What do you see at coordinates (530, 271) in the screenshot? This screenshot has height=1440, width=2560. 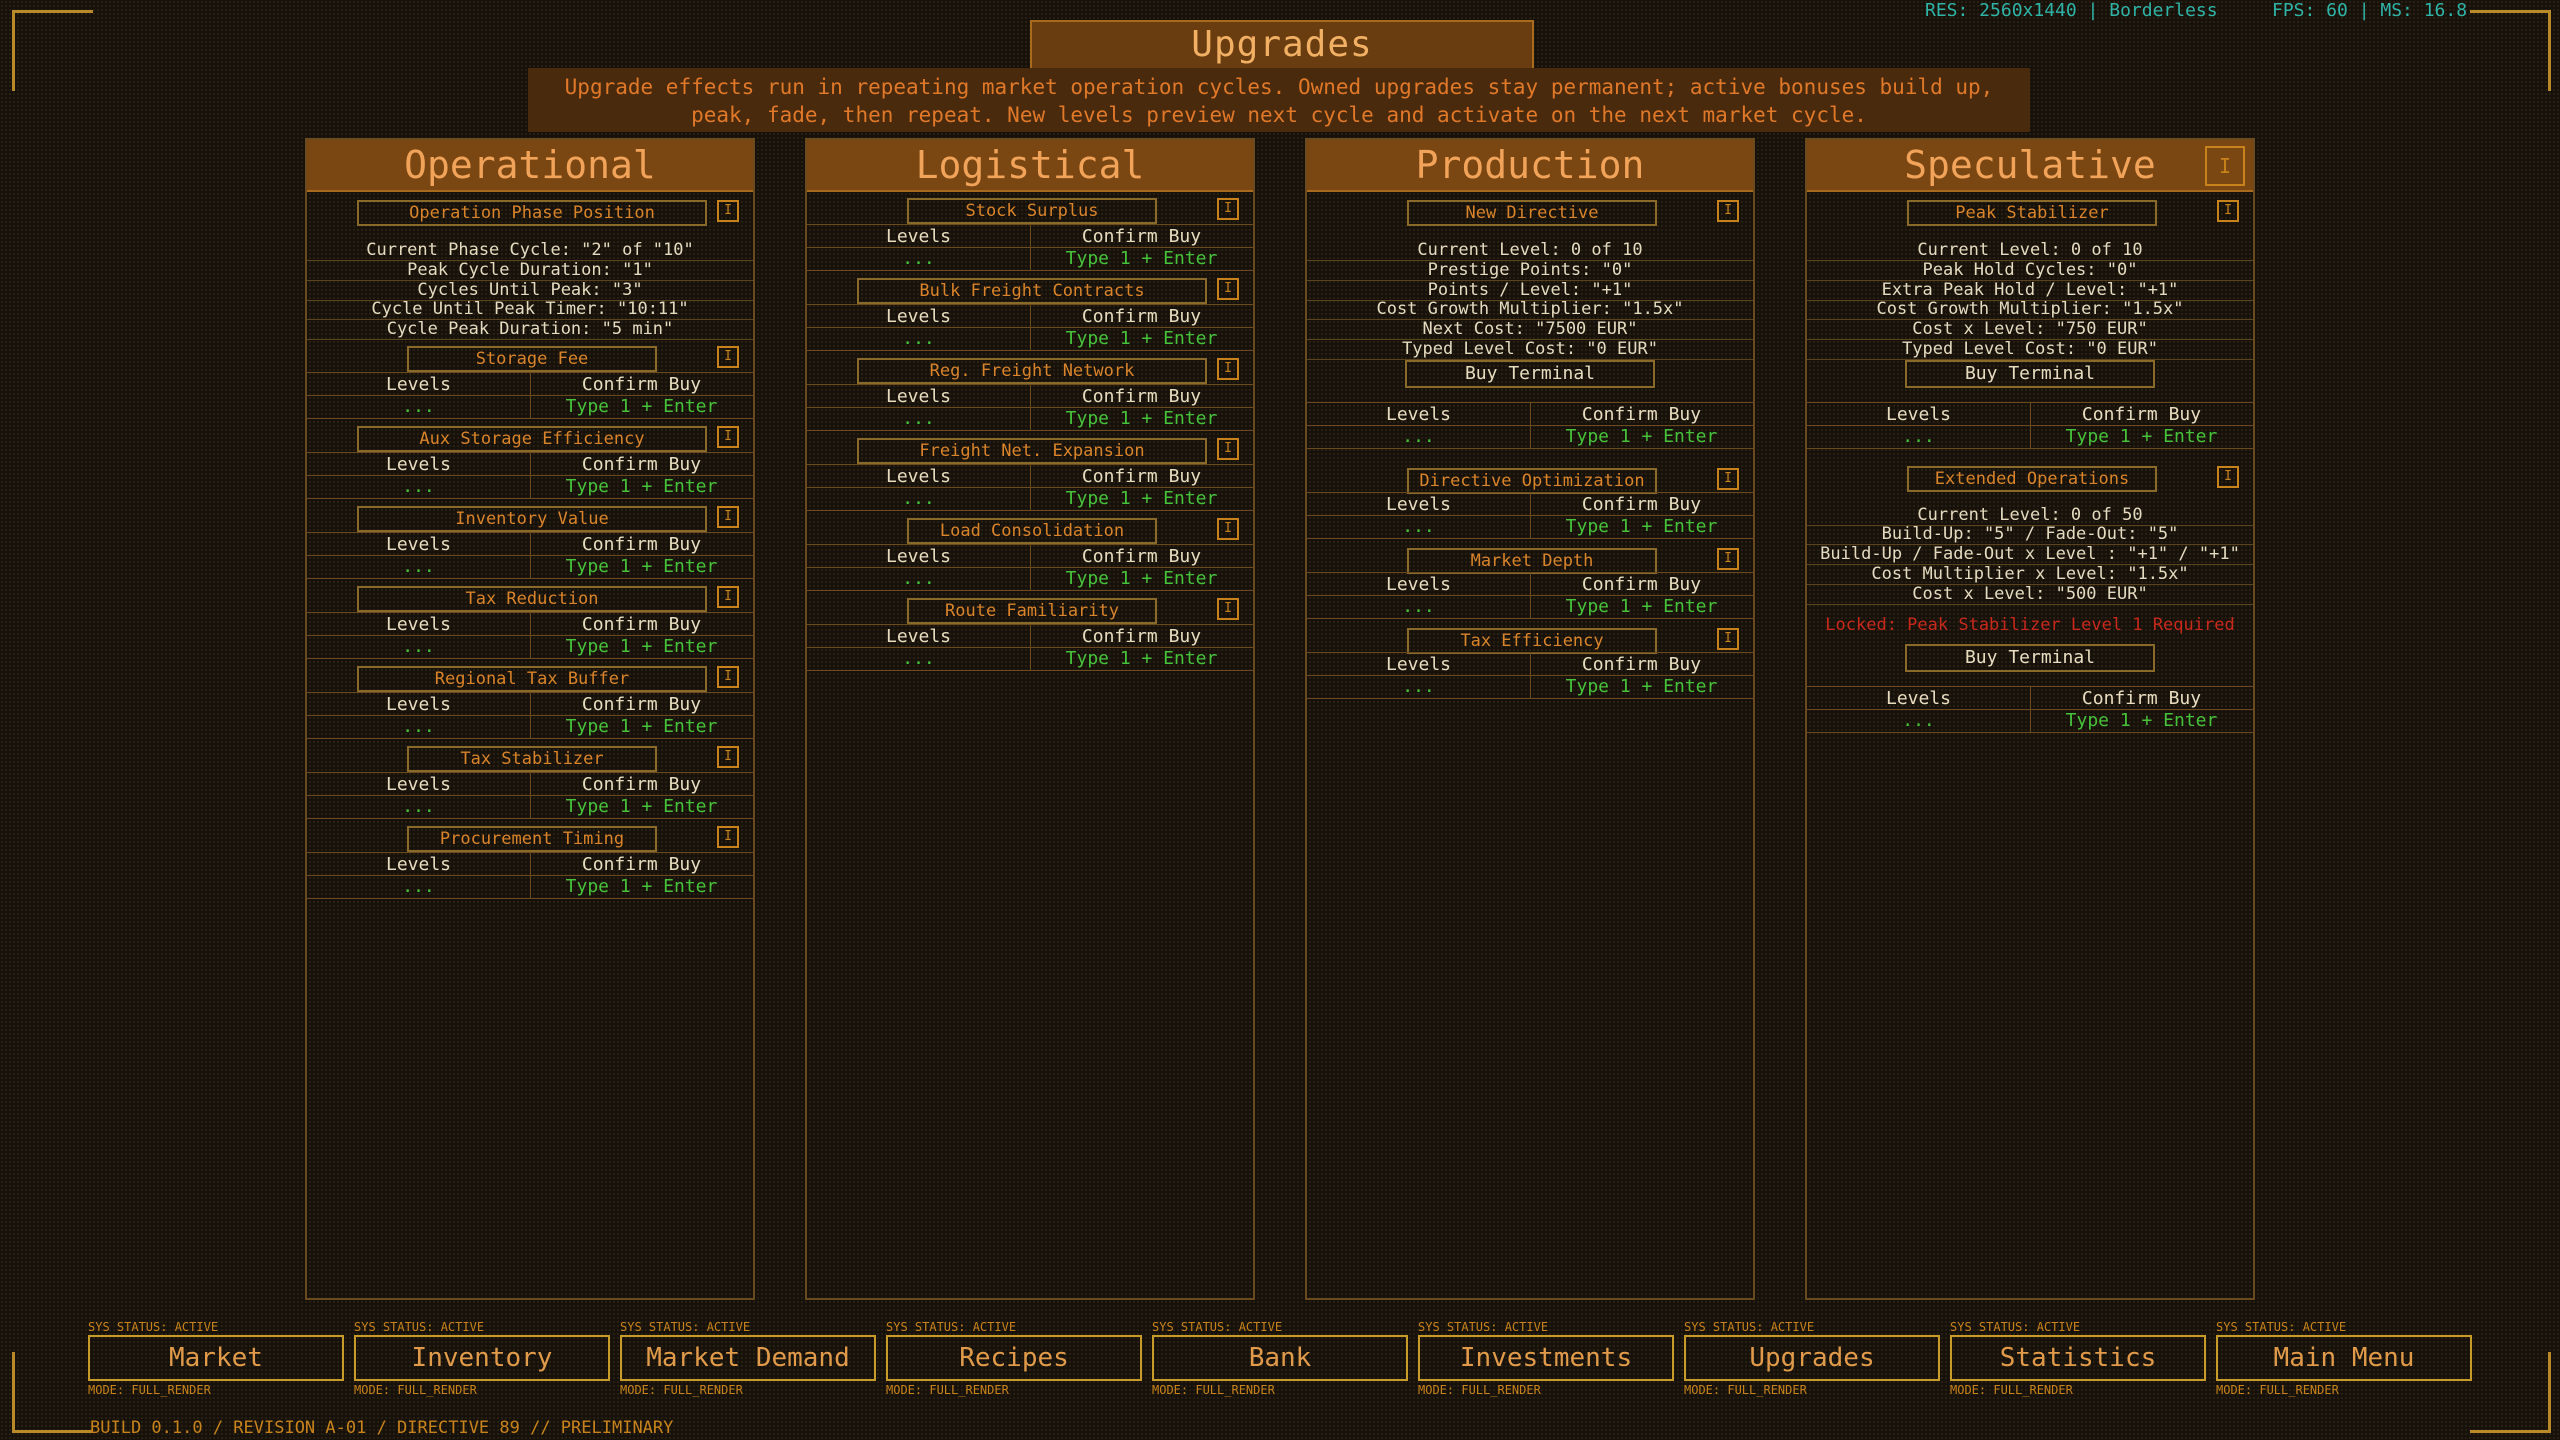 I see `info-line: Peak Cycle Duration: "1"` at bounding box center [530, 271].